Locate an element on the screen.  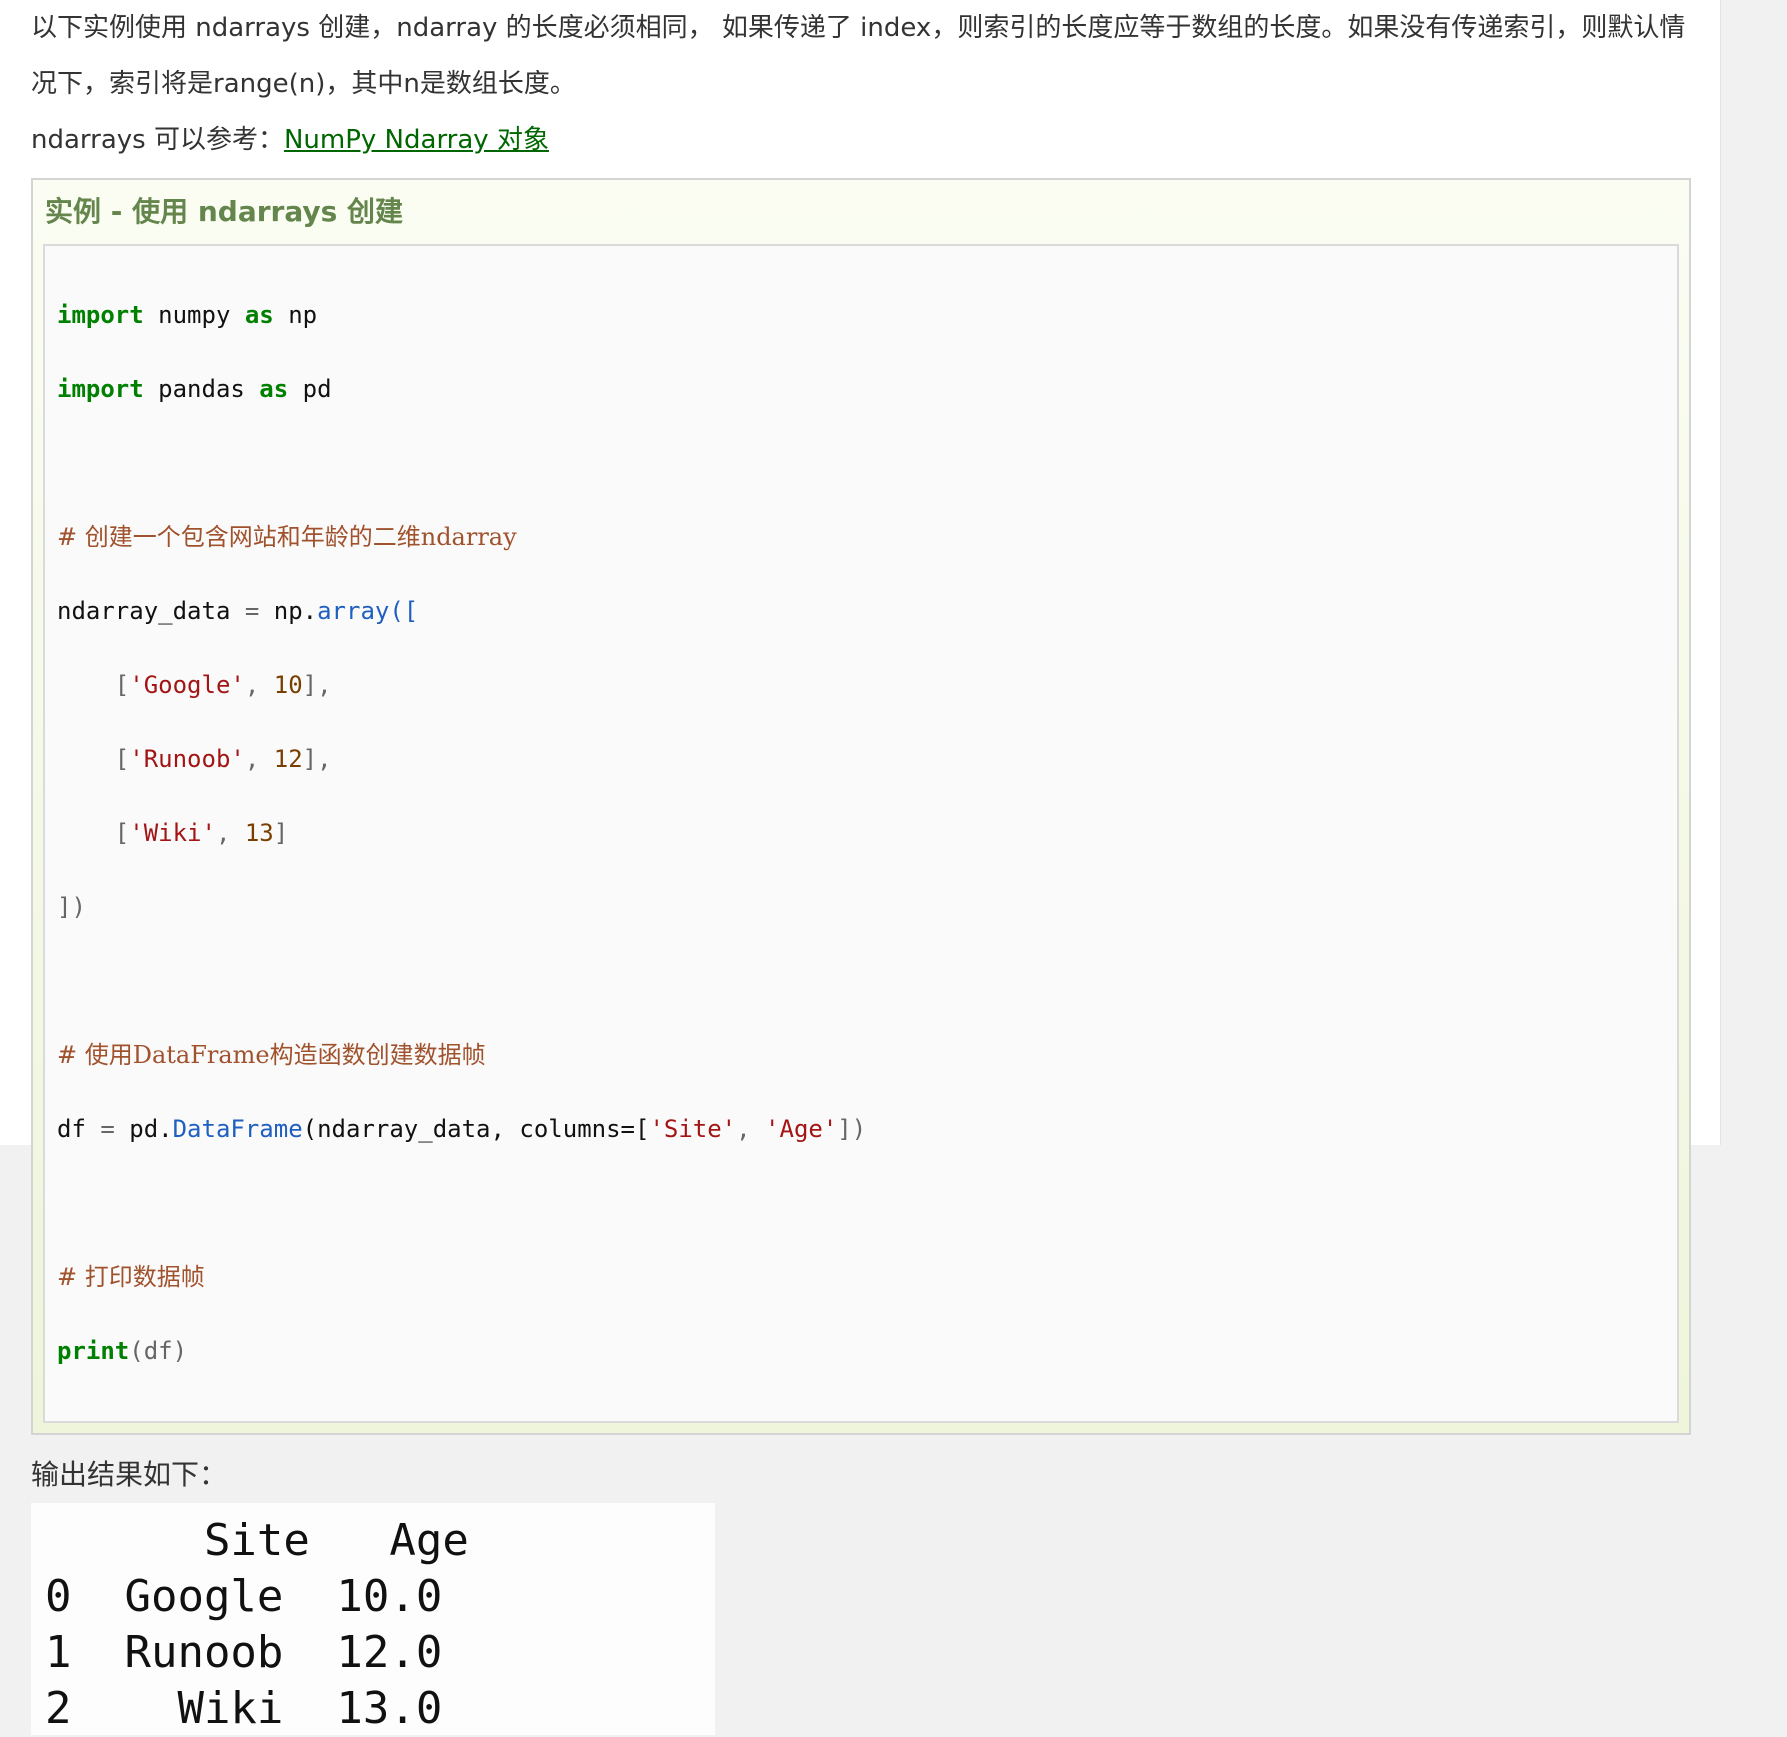
code-token: (ndarray_data, columns=[ is located at coordinates (476, 1129).